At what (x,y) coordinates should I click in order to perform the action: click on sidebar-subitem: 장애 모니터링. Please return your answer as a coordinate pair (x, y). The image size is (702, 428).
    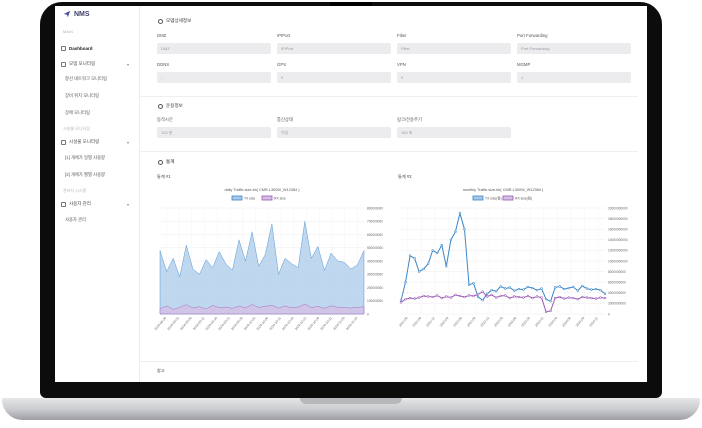
    Looking at the image, I should click on (77, 113).